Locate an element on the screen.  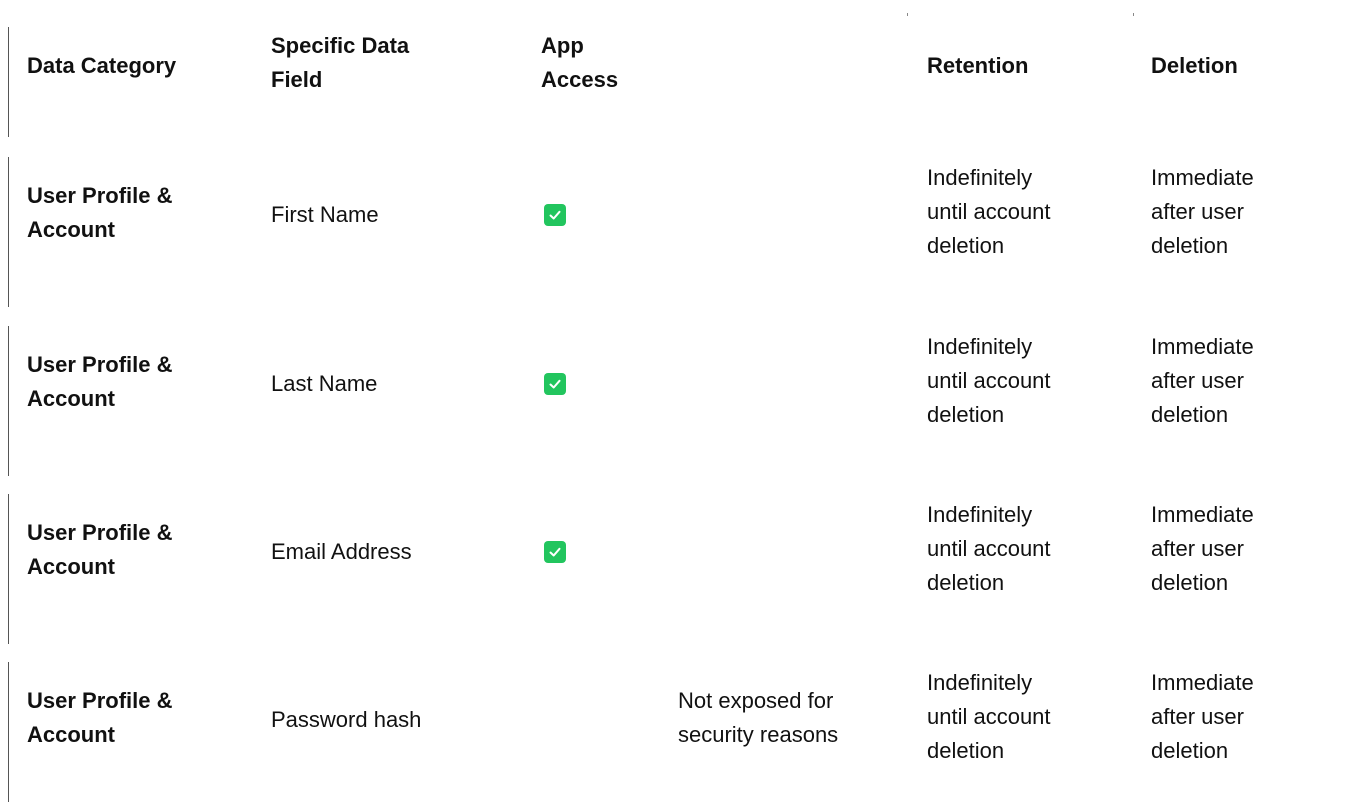
header-access-line: App is located at coordinates (562, 45).